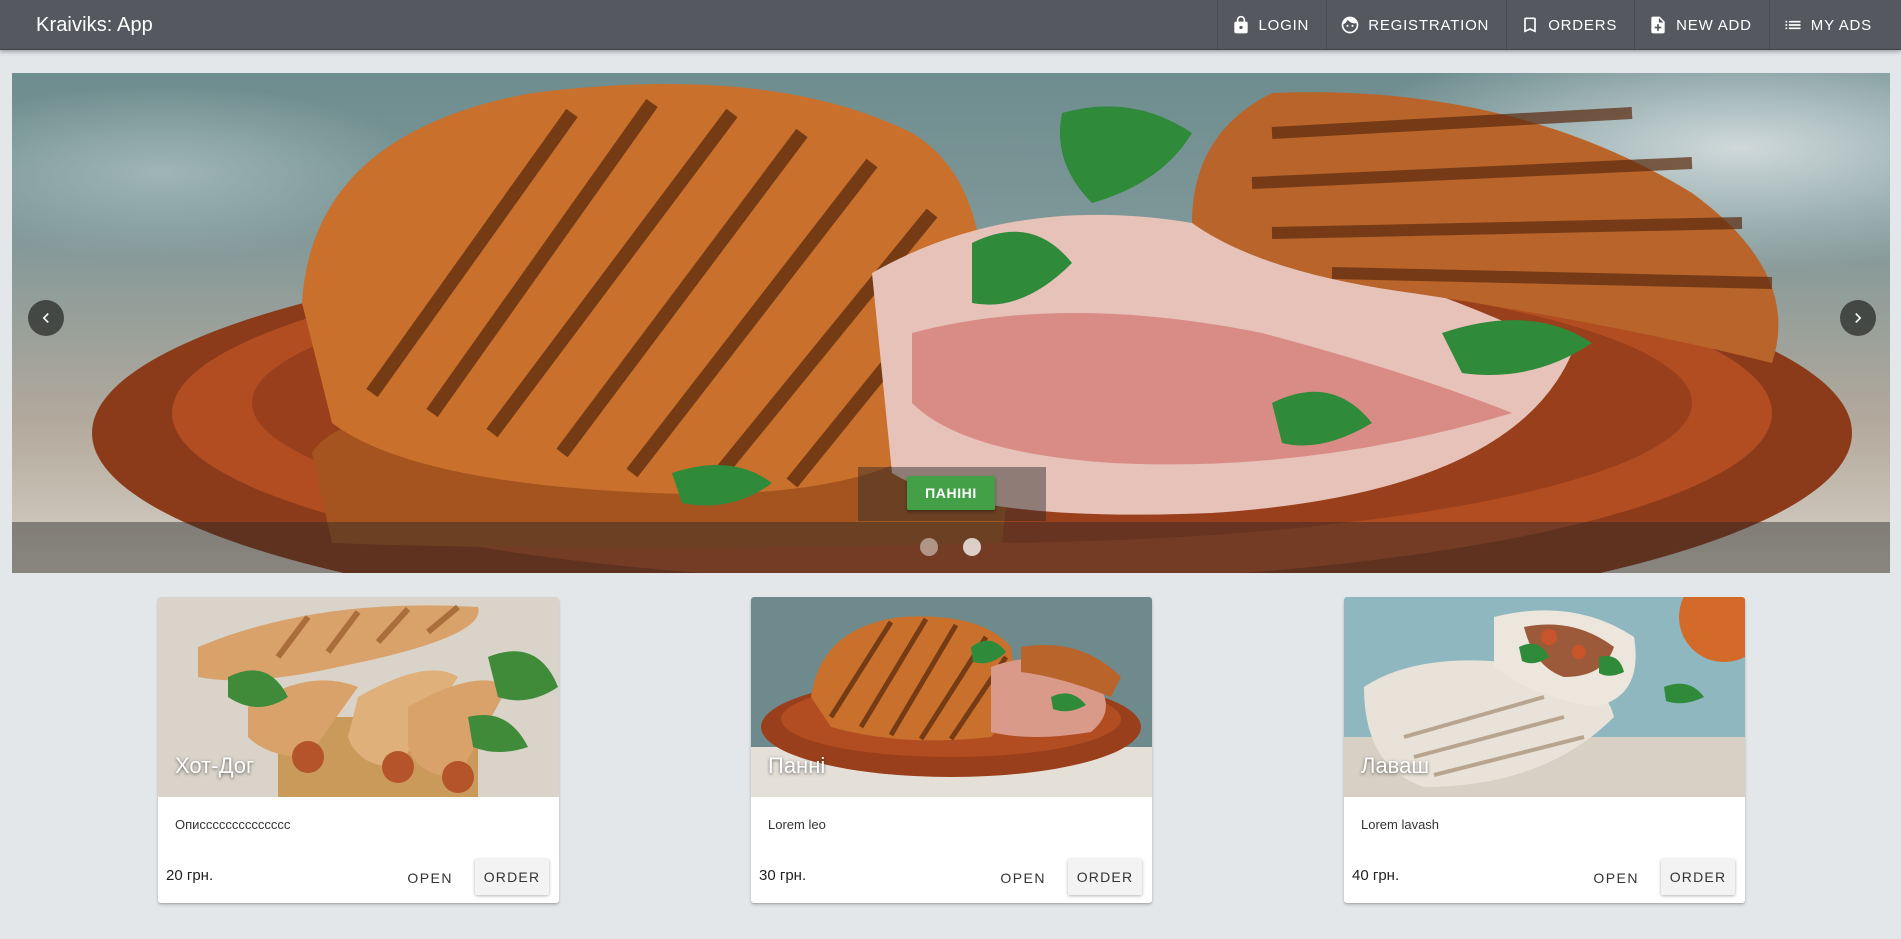 The height and width of the screenshot is (939, 1901). What do you see at coordinates (1841, 25) in the screenshot?
I see `nav-my-ads-label: MY ADS` at bounding box center [1841, 25].